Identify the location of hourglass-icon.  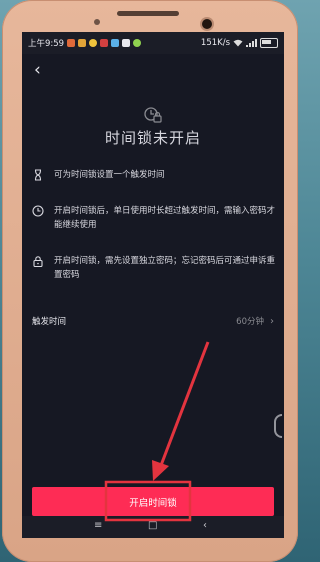
(38, 175).